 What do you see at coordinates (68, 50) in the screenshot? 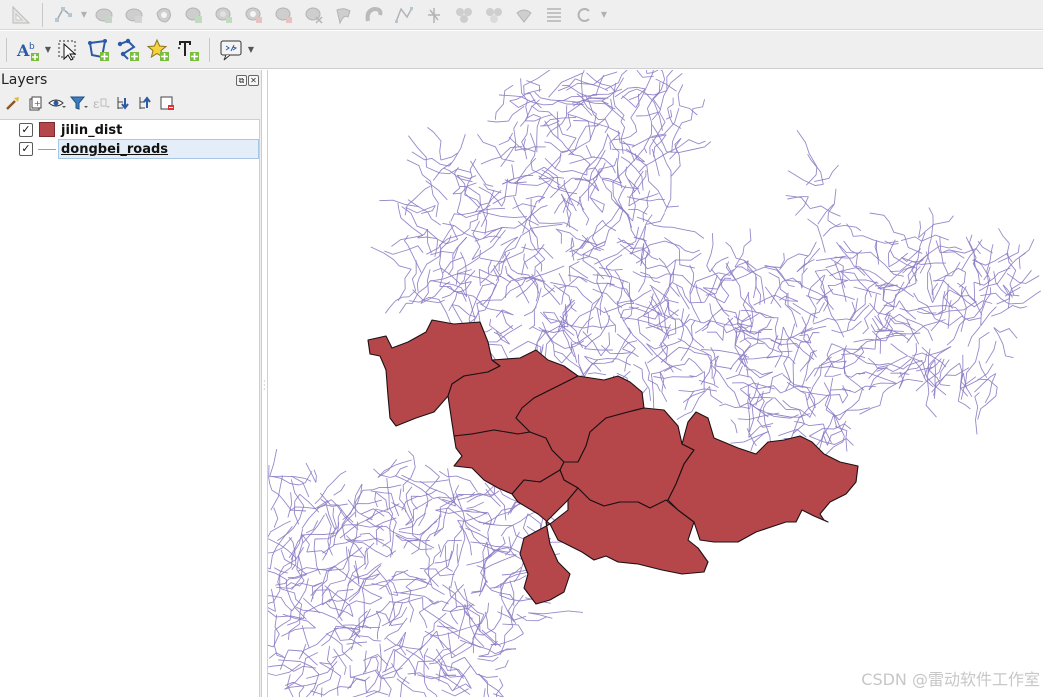
I see `select-features-icon` at bounding box center [68, 50].